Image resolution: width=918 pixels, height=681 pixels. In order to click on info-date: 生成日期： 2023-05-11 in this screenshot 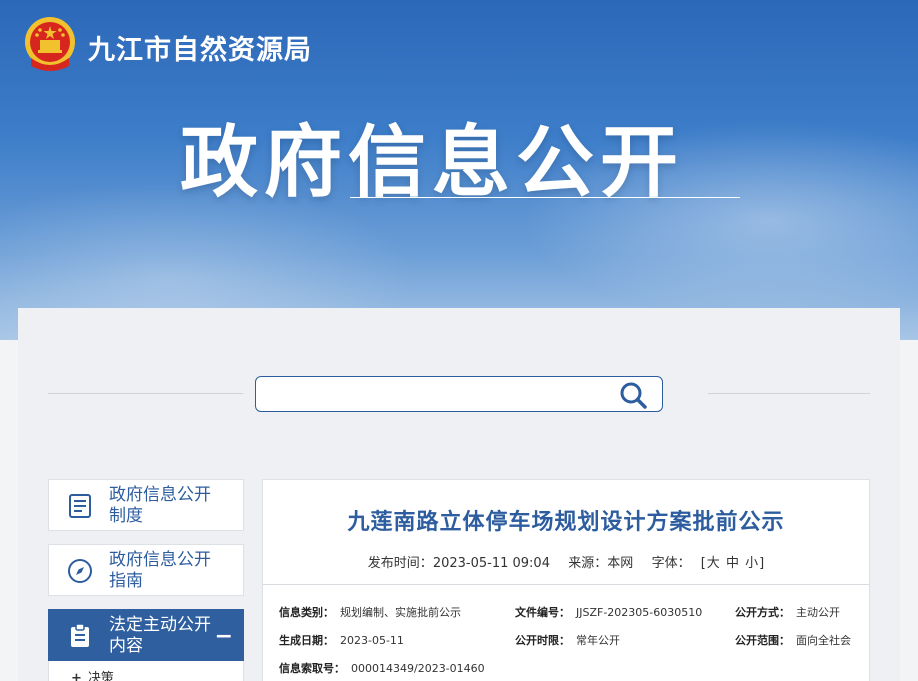, I will do `click(341, 640)`.